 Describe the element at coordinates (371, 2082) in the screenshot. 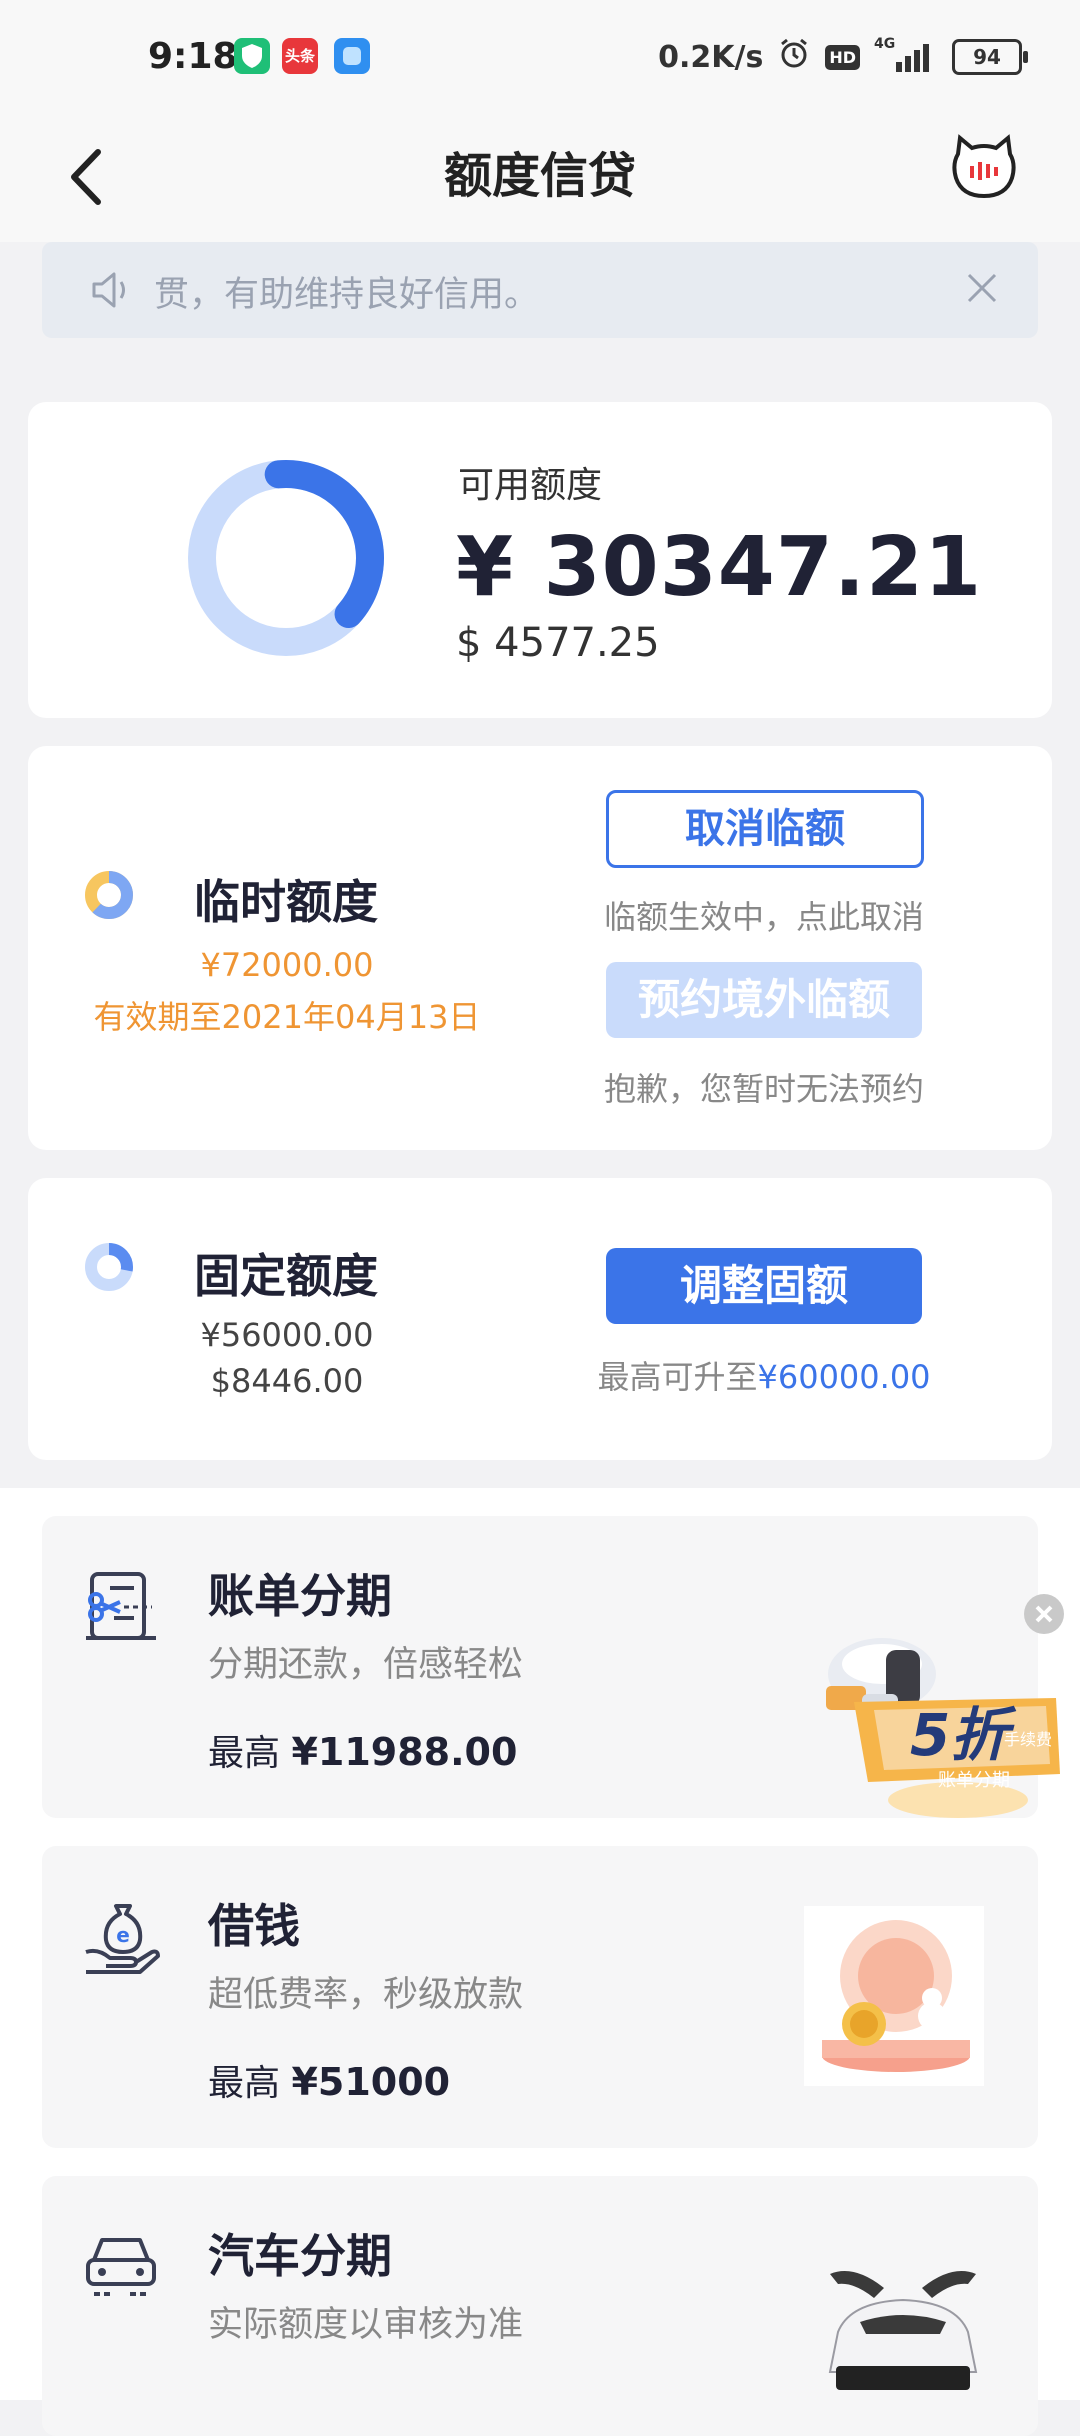

I see `product-max-value: ¥51000` at that location.